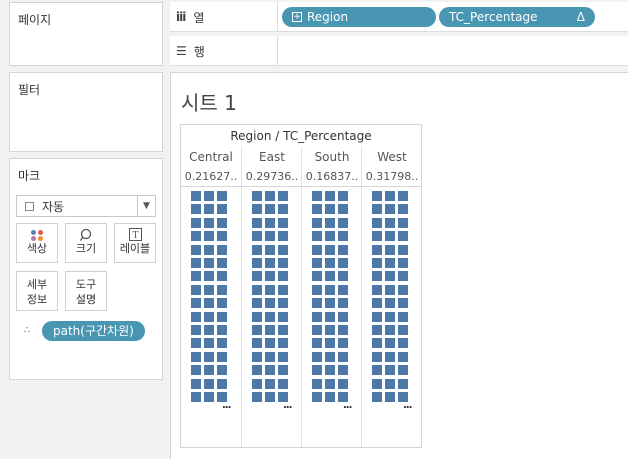 This screenshot has width=628, height=459. What do you see at coordinates (209, 101) in the screenshot?
I see `sheet-title: 시트 1` at bounding box center [209, 101].